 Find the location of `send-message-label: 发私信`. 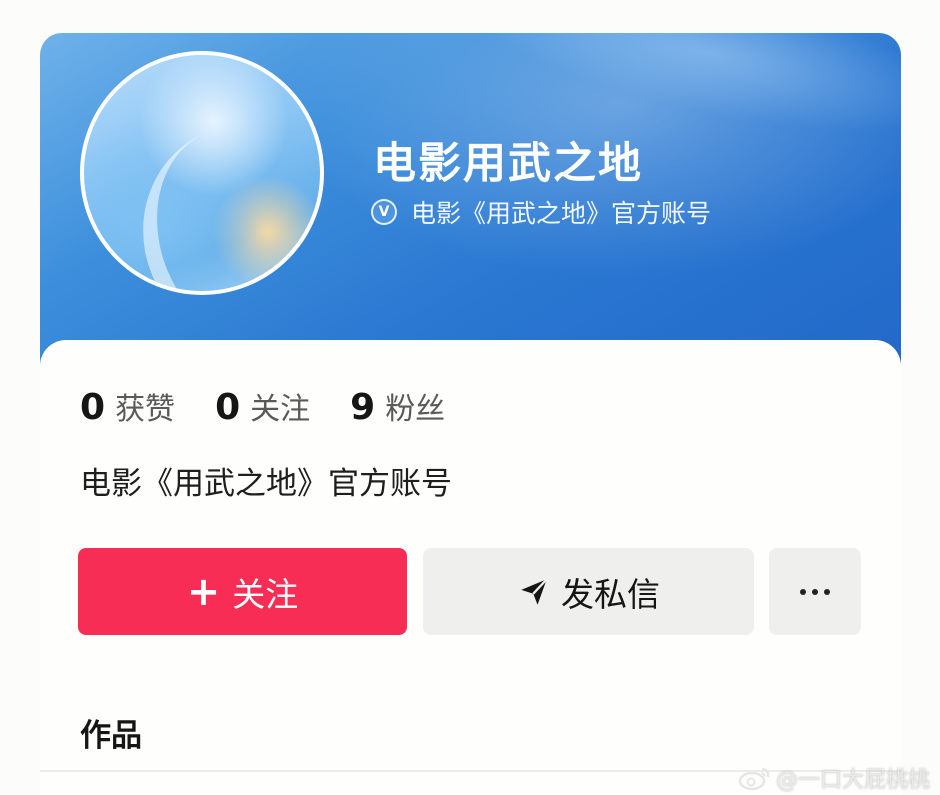

send-message-label: 发私信 is located at coordinates (610, 594).